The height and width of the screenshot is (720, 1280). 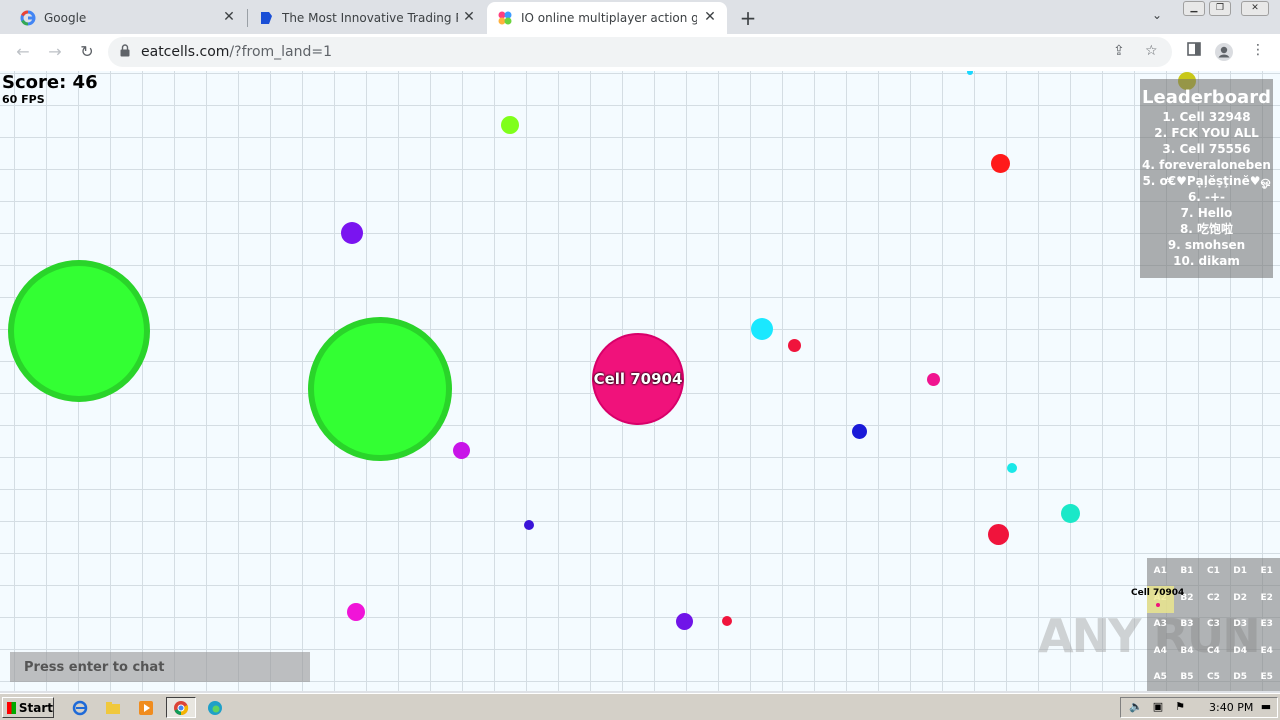 What do you see at coordinates (370, 18) in the screenshot?
I see `tab-title: The Most Innovative Trading Platform` at bounding box center [370, 18].